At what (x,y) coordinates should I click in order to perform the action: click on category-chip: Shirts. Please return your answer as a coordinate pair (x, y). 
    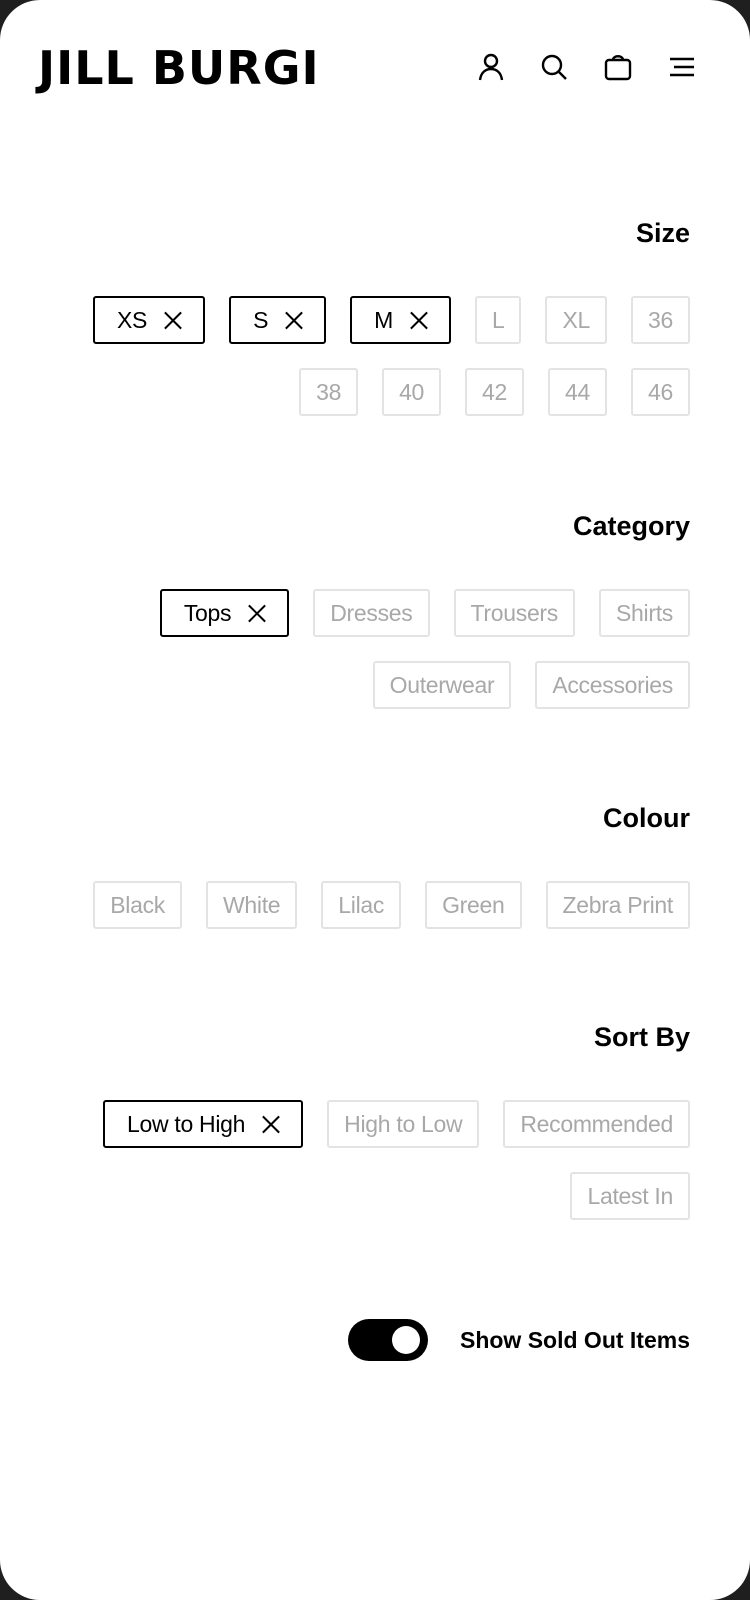
    Looking at the image, I should click on (644, 613).